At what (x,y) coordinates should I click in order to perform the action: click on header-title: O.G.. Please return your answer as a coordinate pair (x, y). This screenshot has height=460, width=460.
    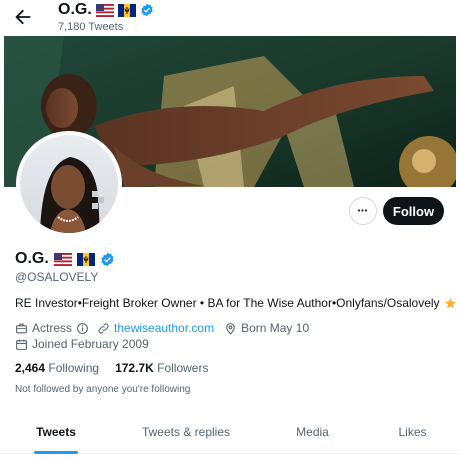
    Looking at the image, I should click on (106, 10).